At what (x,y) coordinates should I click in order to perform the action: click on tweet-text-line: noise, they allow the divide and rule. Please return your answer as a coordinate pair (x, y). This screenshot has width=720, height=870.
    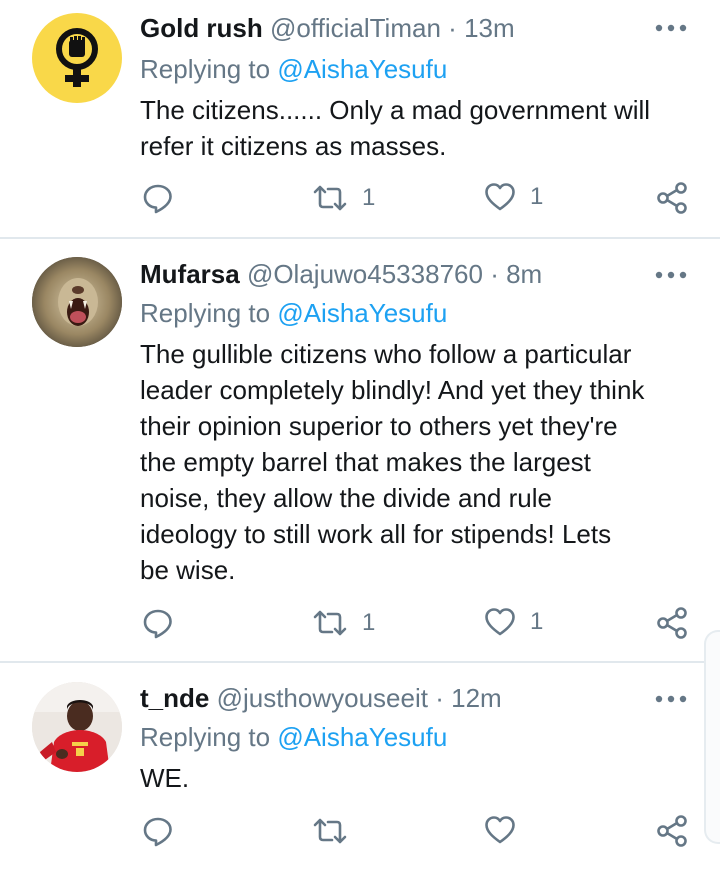
    Looking at the image, I should click on (346, 498).